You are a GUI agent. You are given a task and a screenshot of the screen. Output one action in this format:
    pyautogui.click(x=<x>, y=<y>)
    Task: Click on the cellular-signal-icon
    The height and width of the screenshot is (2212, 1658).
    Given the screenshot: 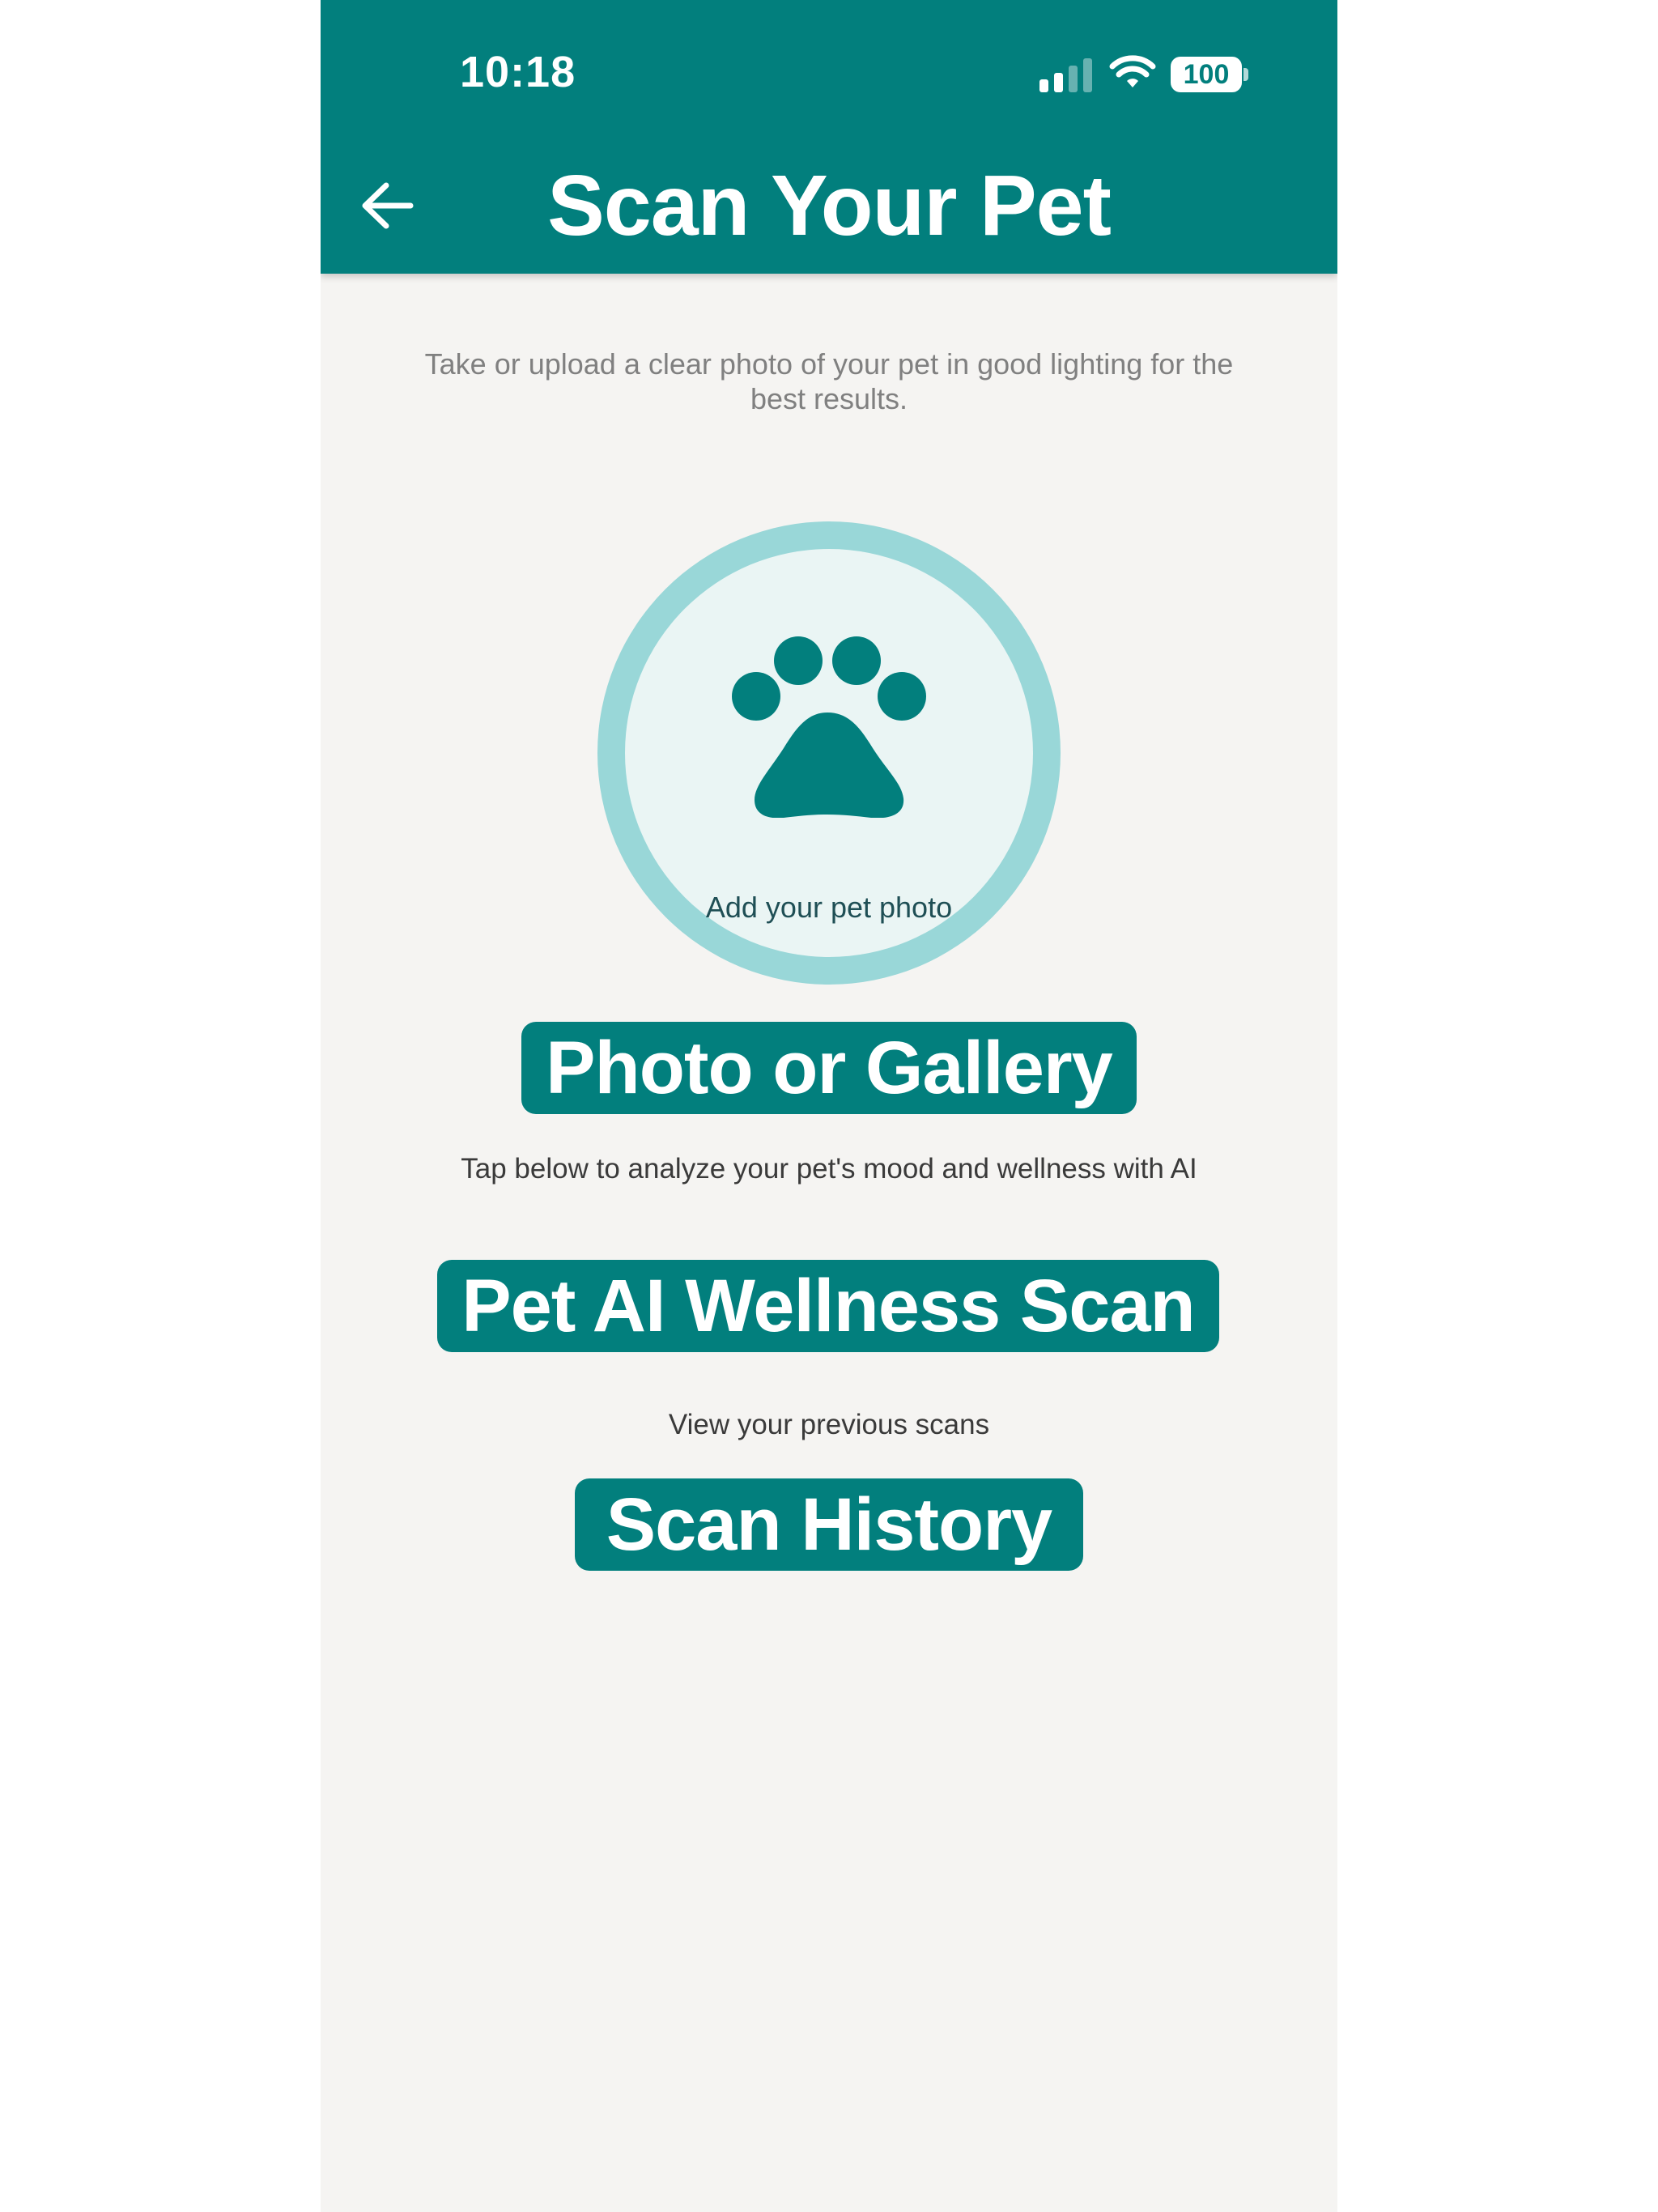 What is the action you would take?
    pyautogui.click(x=1065, y=75)
    